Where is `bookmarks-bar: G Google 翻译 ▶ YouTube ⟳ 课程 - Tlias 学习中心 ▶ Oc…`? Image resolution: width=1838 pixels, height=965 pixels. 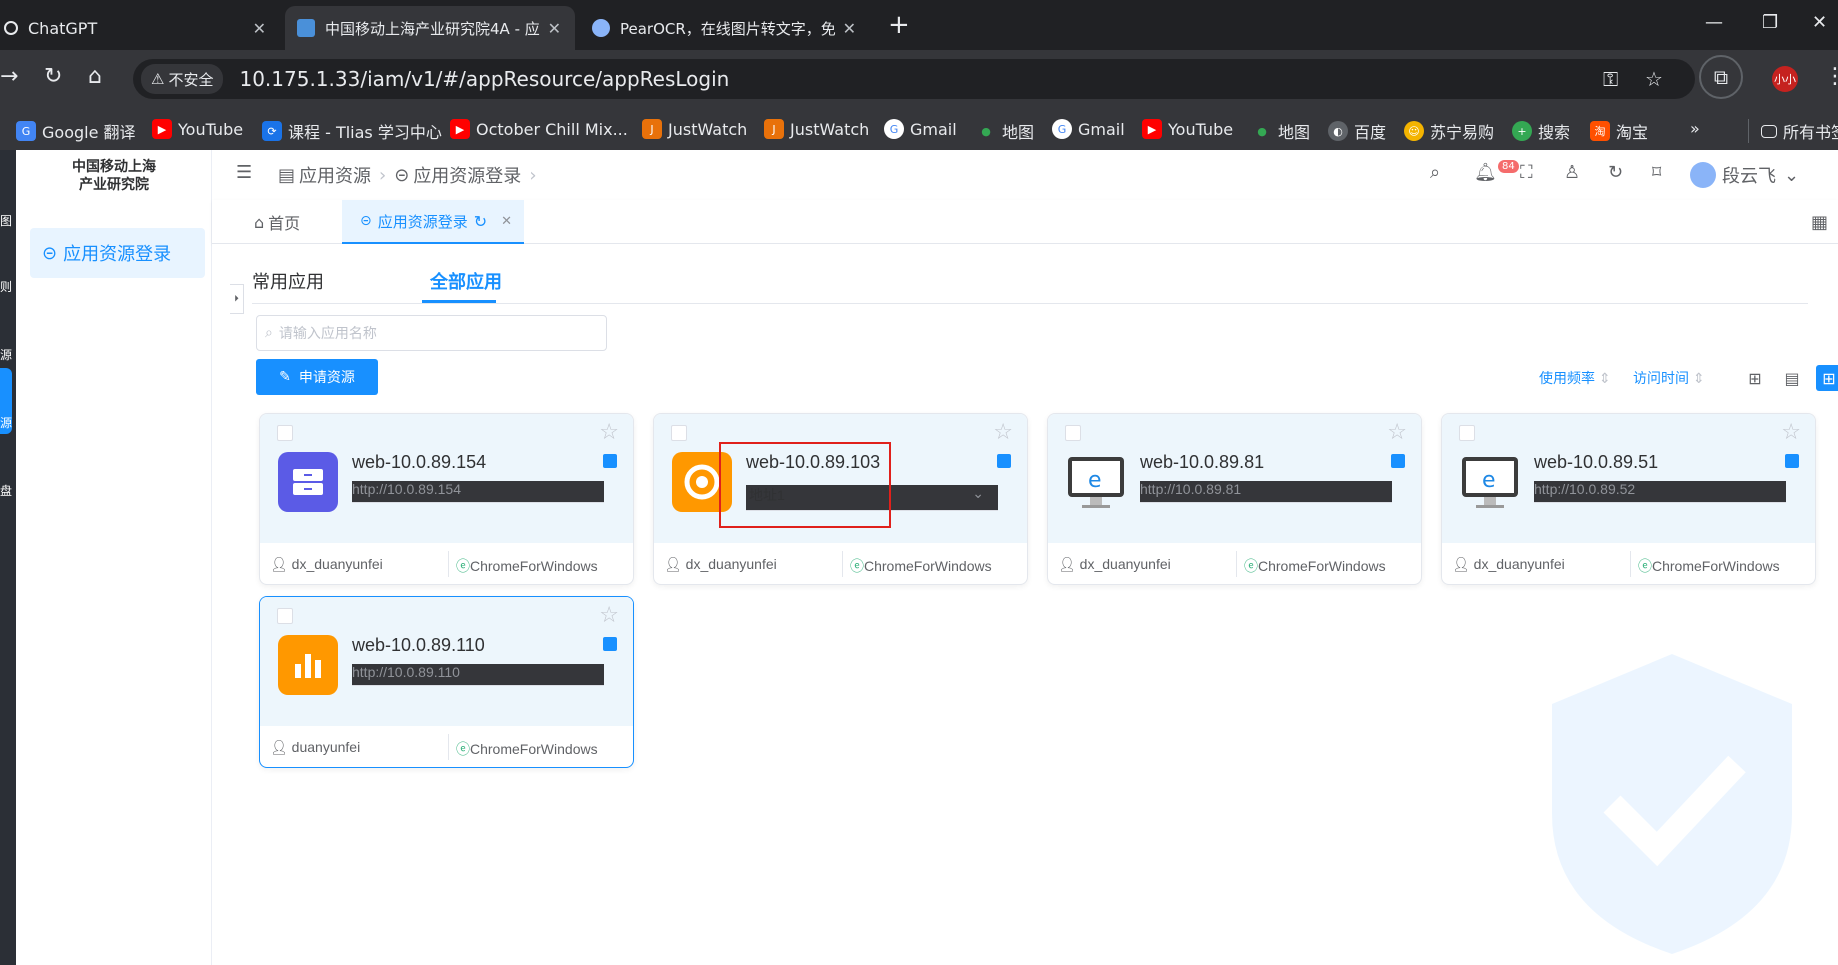 bookmarks-bar: G Google 翻译 ▶ YouTube ⟳ 课程 - Tlias 学习中心 ▶ Oc… is located at coordinates (919, 129).